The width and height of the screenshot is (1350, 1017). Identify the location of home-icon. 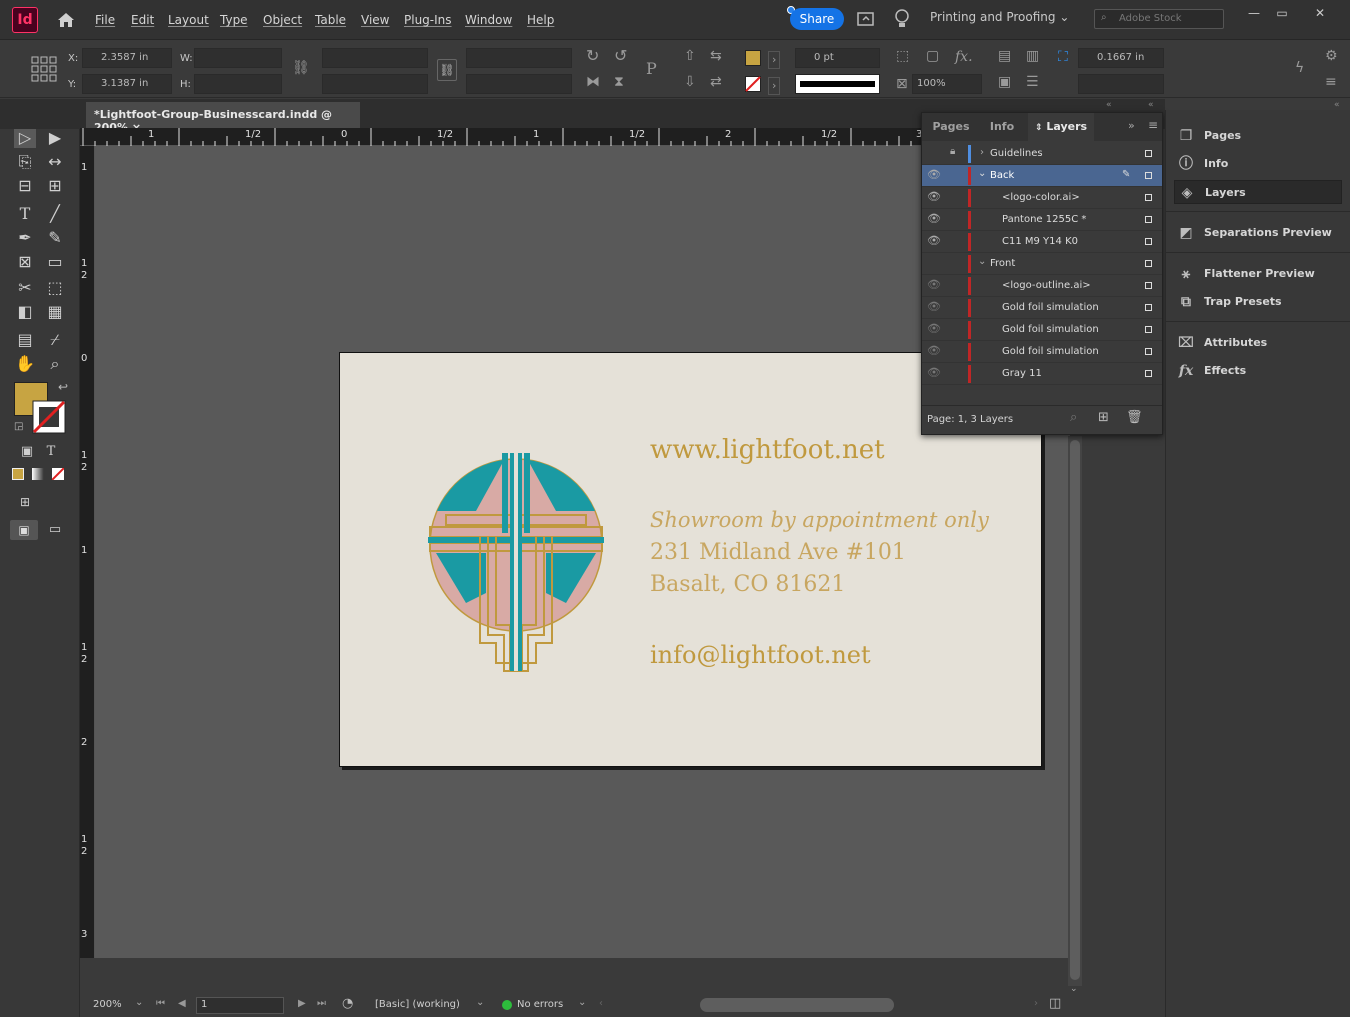
(66, 20).